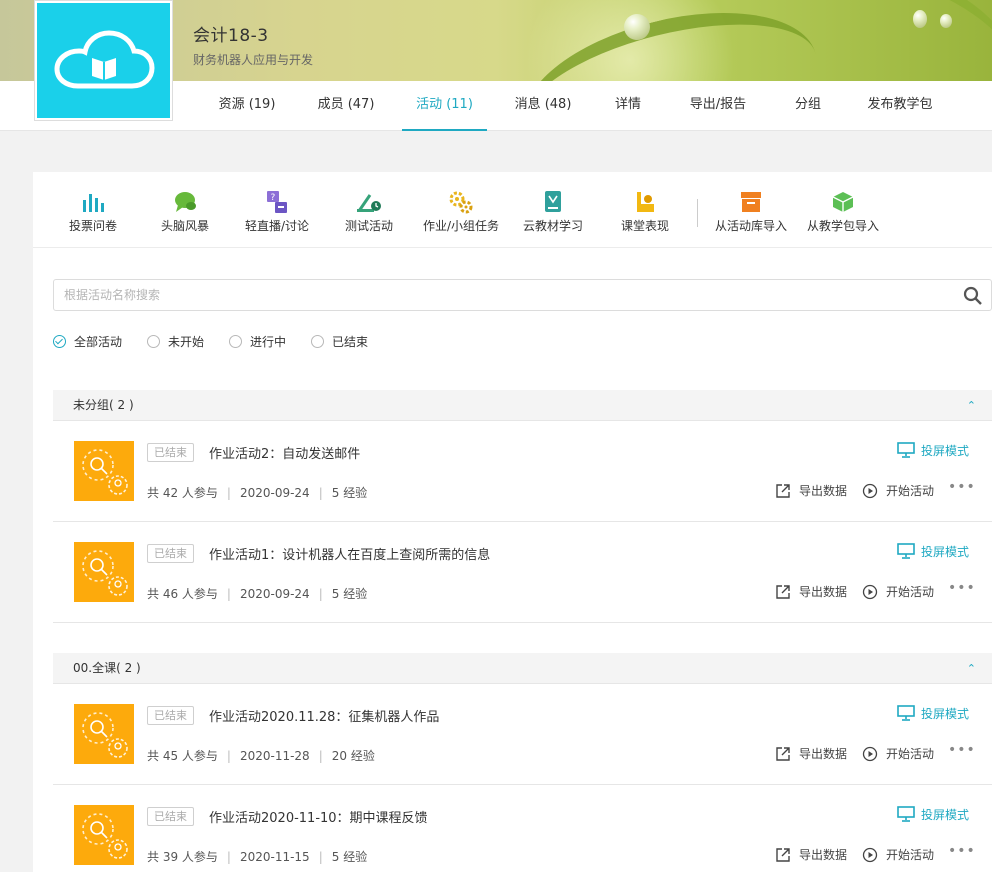 This screenshot has width=992, height=872. I want to click on tab-export-report: 导出/报告, so click(718, 106).